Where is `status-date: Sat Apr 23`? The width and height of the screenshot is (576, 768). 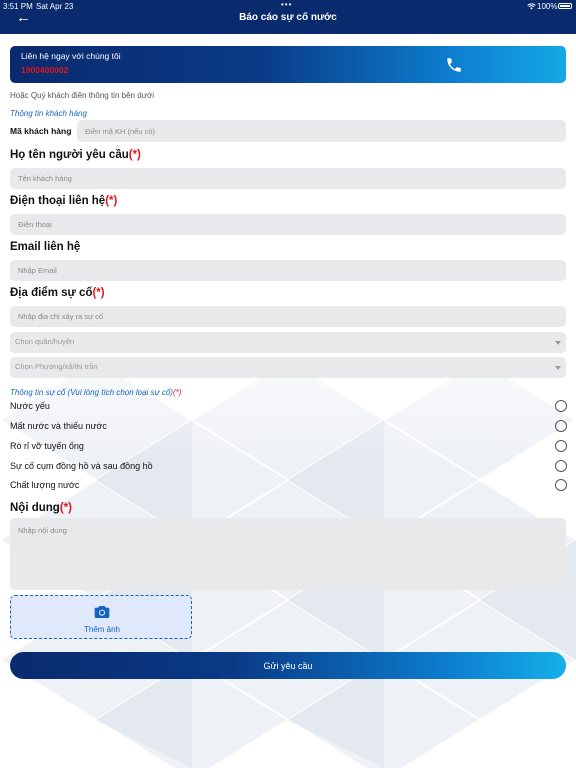
status-date: Sat Apr 23 is located at coordinates (55, 6).